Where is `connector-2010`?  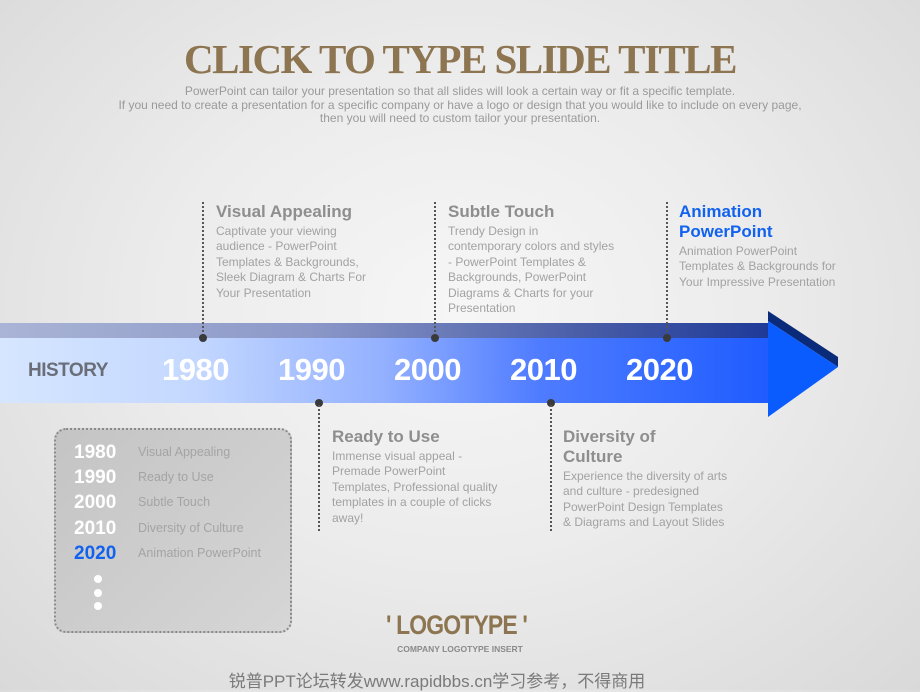 connector-2010 is located at coordinates (551, 468).